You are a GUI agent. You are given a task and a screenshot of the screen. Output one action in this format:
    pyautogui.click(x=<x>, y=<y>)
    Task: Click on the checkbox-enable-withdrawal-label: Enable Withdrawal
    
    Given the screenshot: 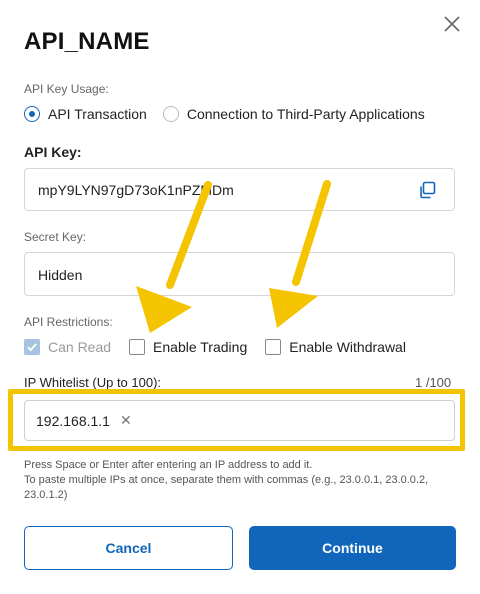 What is the action you would take?
    pyautogui.click(x=347, y=347)
    